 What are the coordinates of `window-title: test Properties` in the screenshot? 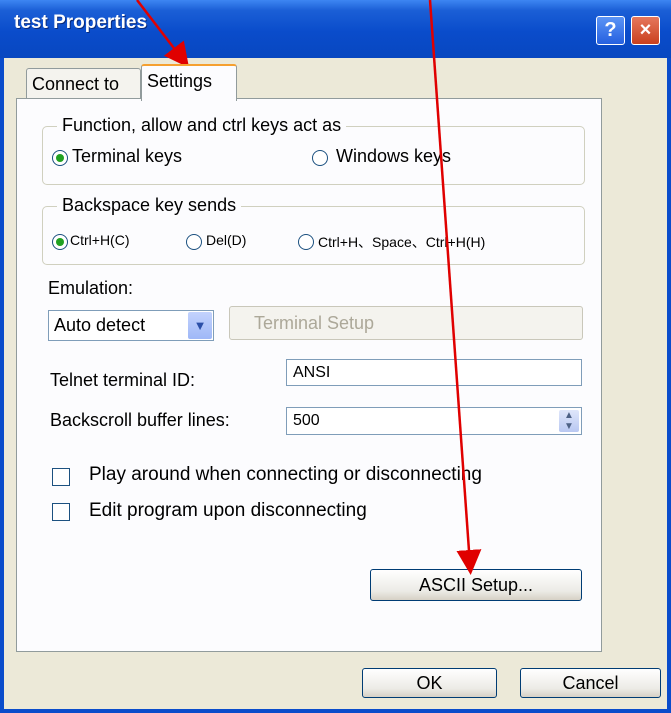 It's located at (81, 22).